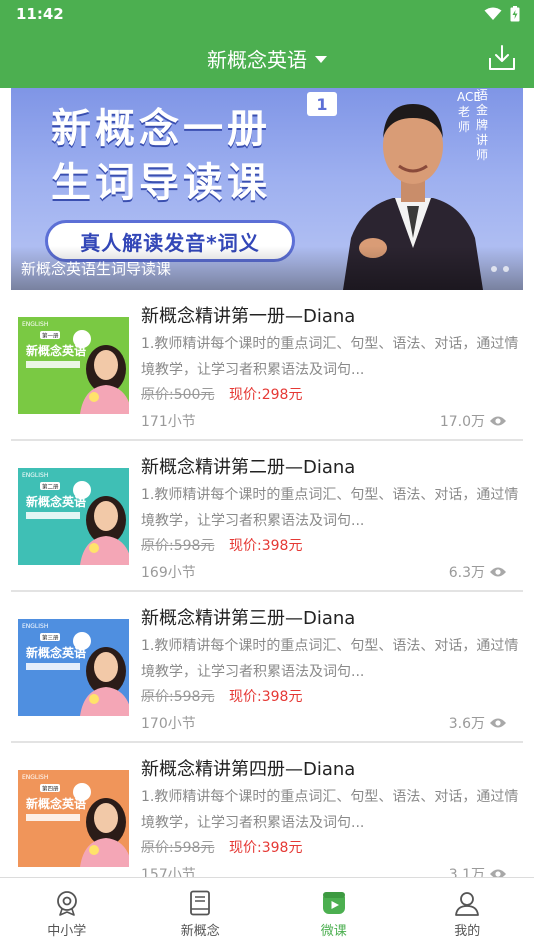  I want to click on cover-level: 第三册, so click(50, 638).